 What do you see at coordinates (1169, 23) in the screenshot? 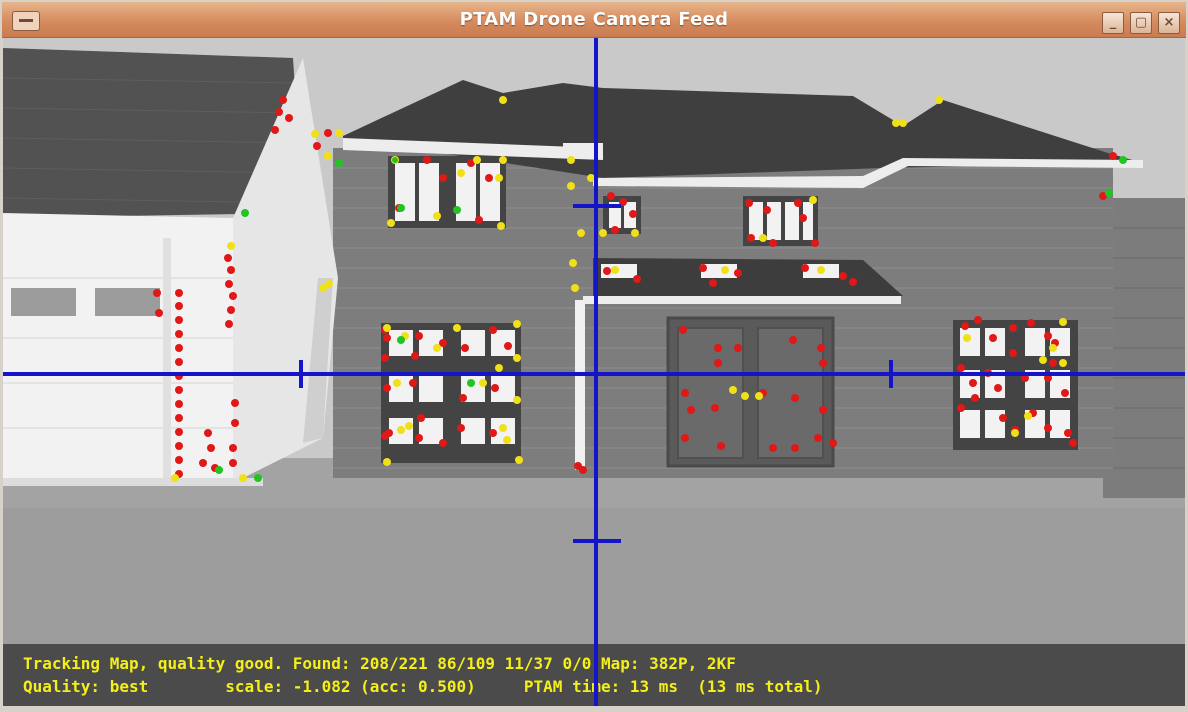
I see `close-button: ×` at bounding box center [1169, 23].